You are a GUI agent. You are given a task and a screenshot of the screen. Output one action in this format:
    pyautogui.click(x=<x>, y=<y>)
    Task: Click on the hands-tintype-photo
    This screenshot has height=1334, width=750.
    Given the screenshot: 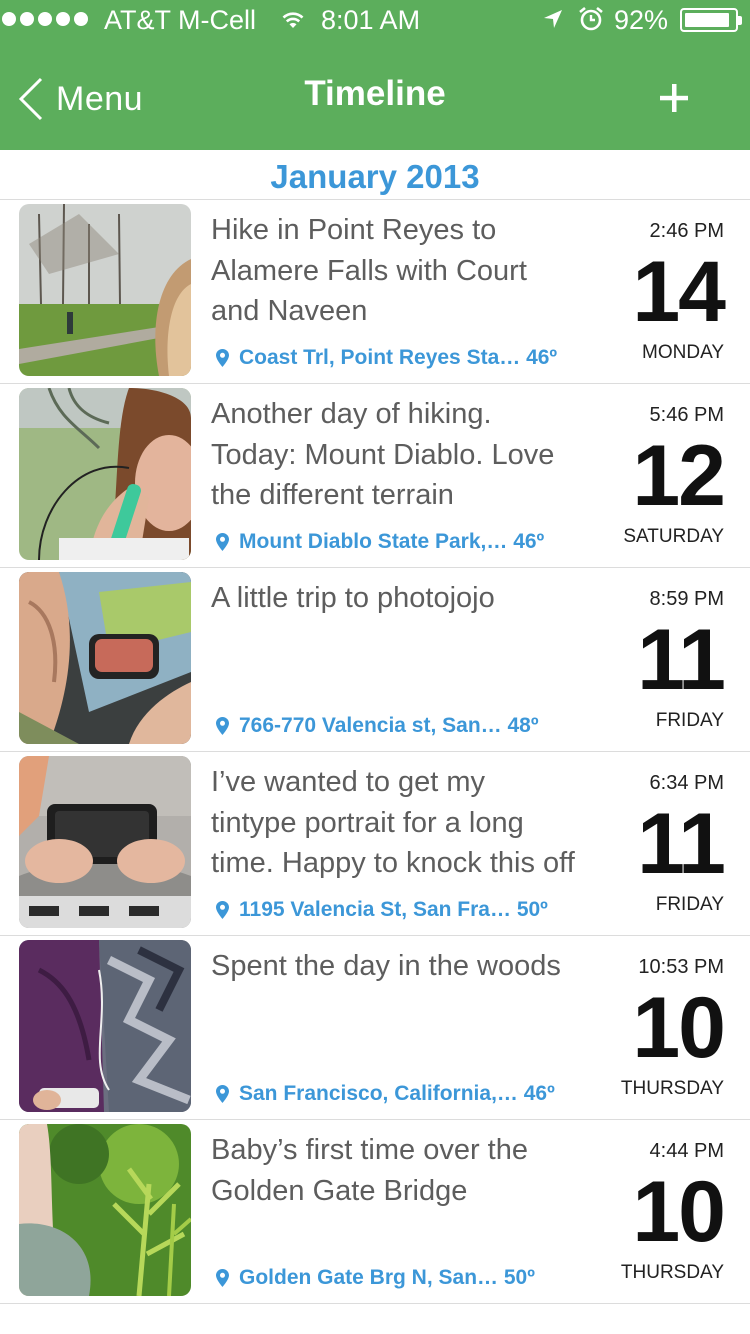 What is the action you would take?
    pyautogui.click(x=105, y=842)
    